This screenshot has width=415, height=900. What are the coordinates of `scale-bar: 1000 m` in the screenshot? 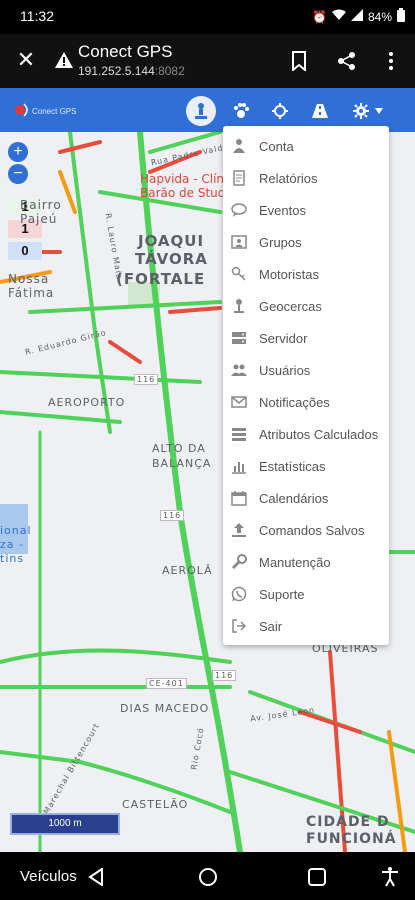 It's located at (65, 824).